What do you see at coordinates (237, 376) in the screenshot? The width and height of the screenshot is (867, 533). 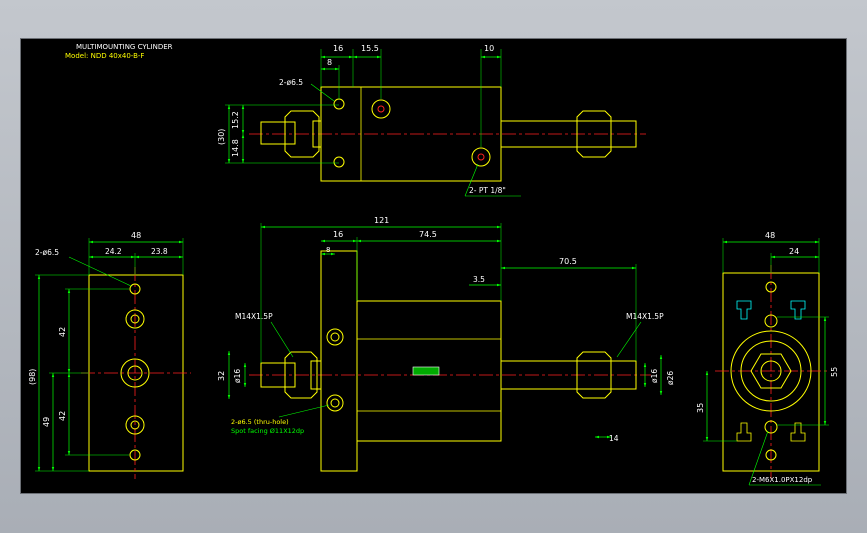 I see `front-dim-d16-left-text: ø16` at bounding box center [237, 376].